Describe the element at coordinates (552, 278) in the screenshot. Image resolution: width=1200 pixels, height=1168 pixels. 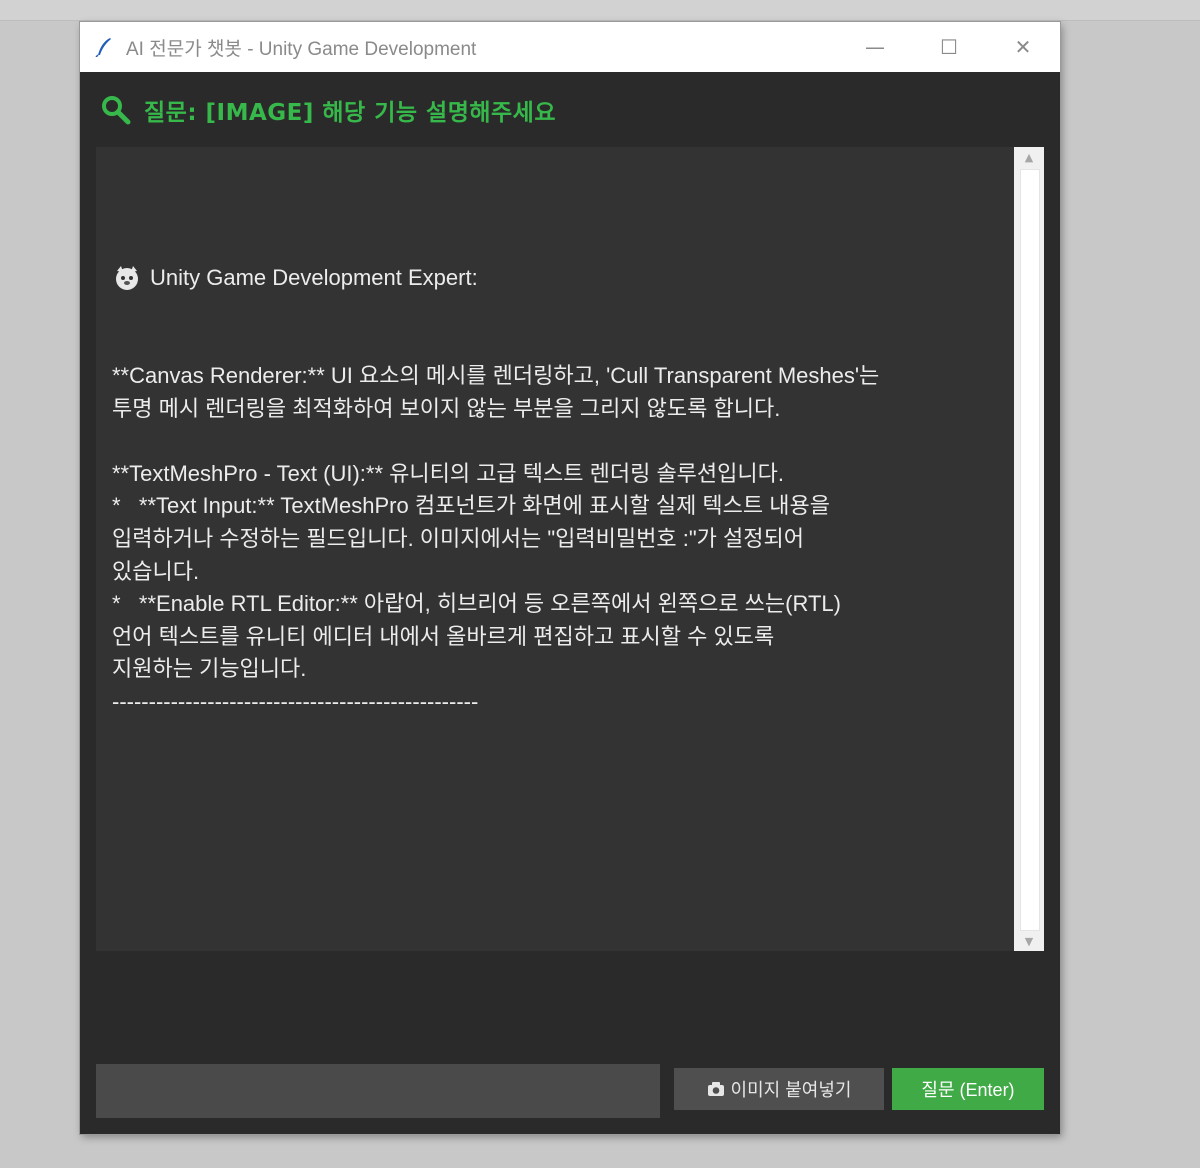
I see `answer-header: Unity Game Development Expert:` at that location.